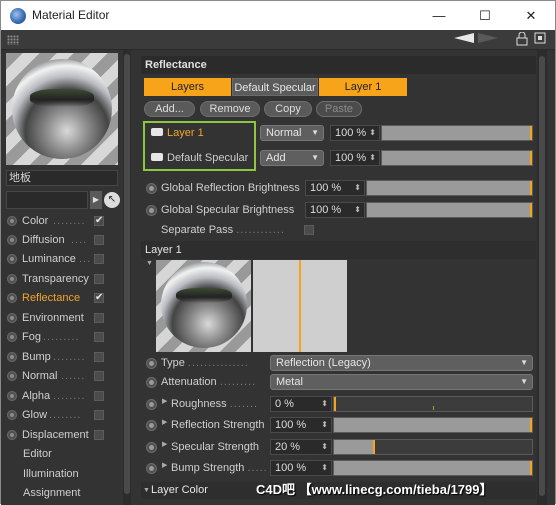 This screenshot has width=556, height=505. I want to click on tab-layers: Layers, so click(187, 87).